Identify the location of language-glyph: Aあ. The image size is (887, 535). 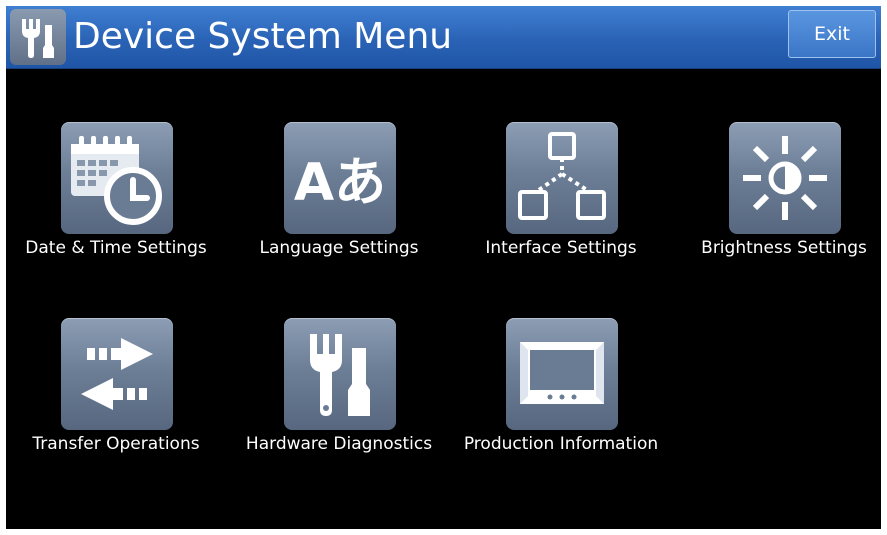
(340, 183).